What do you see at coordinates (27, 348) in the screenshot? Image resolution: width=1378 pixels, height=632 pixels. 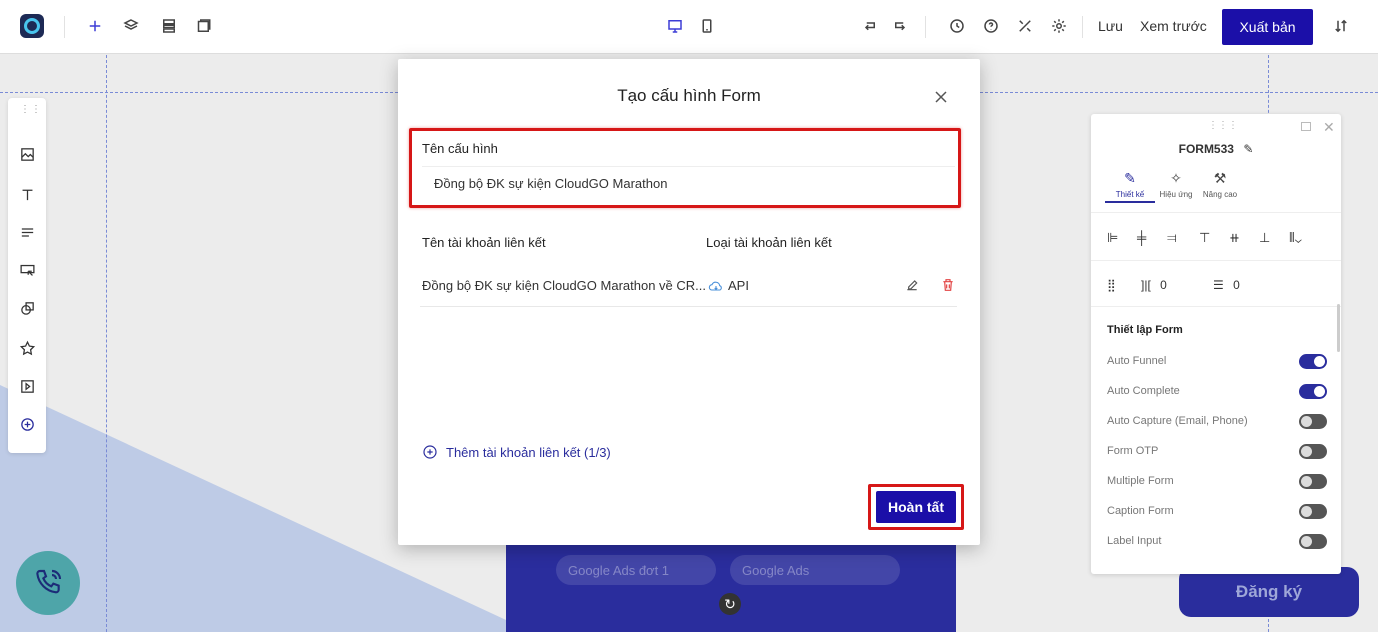 I see `star-icon` at bounding box center [27, 348].